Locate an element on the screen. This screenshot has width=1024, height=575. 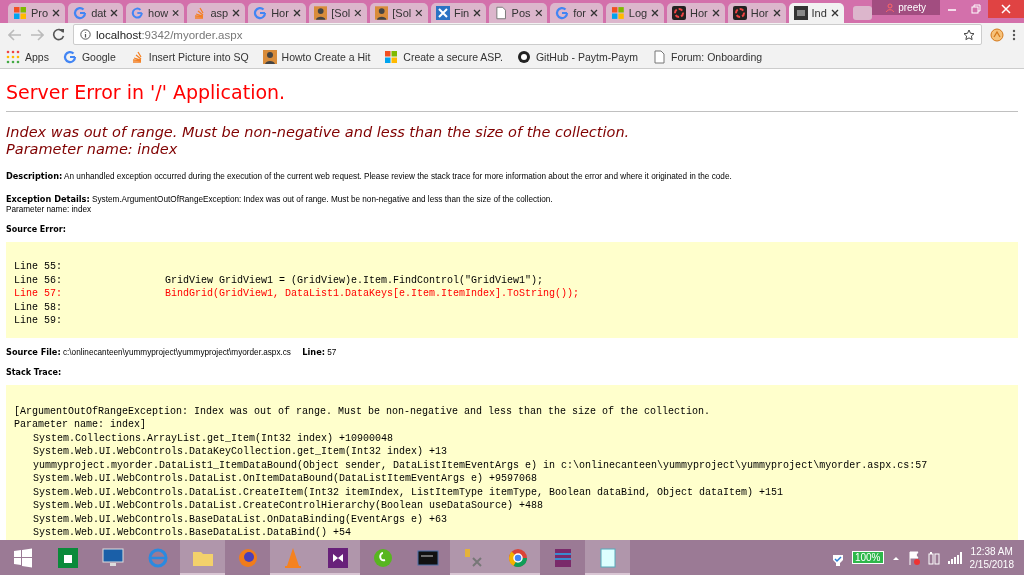
reload-icon is located at coordinates (58, 34).